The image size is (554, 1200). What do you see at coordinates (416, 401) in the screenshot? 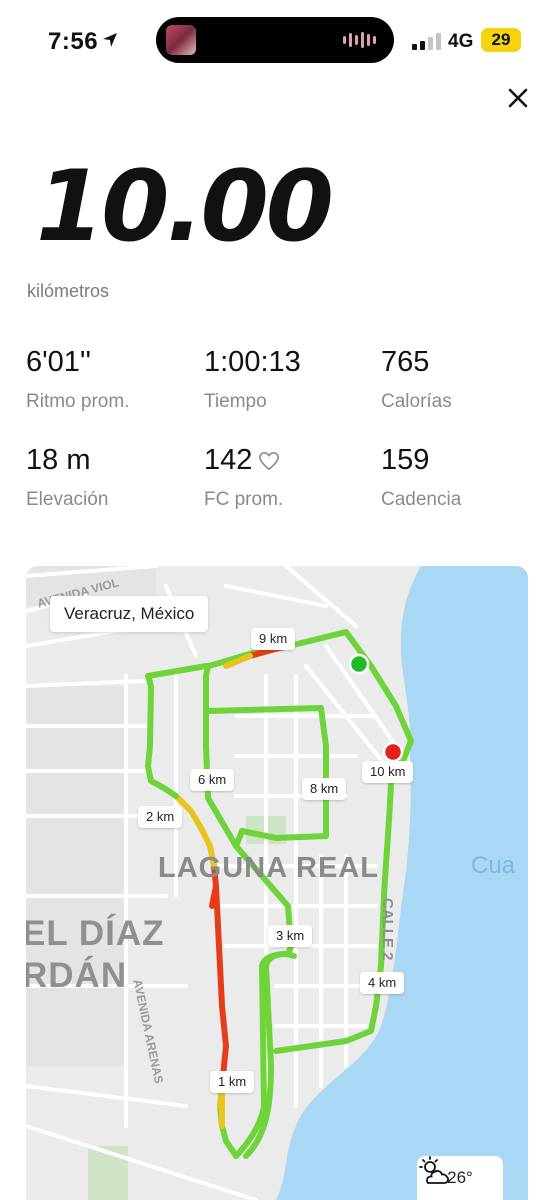
I see `stat-label: Calorías` at bounding box center [416, 401].